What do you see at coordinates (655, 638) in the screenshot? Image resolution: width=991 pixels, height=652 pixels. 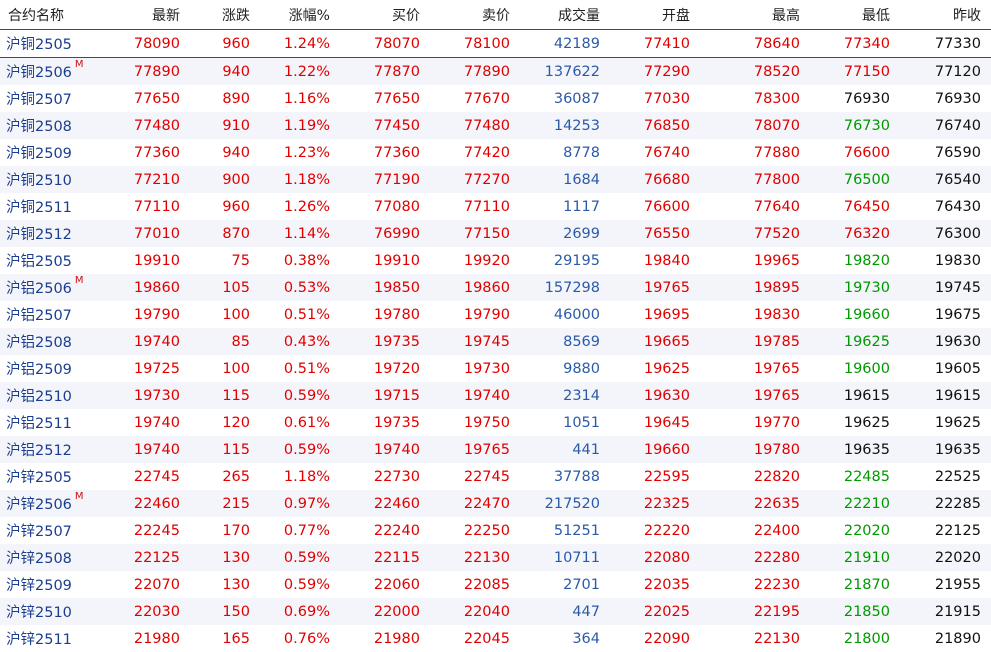 I see `open-cell: 22090` at bounding box center [655, 638].